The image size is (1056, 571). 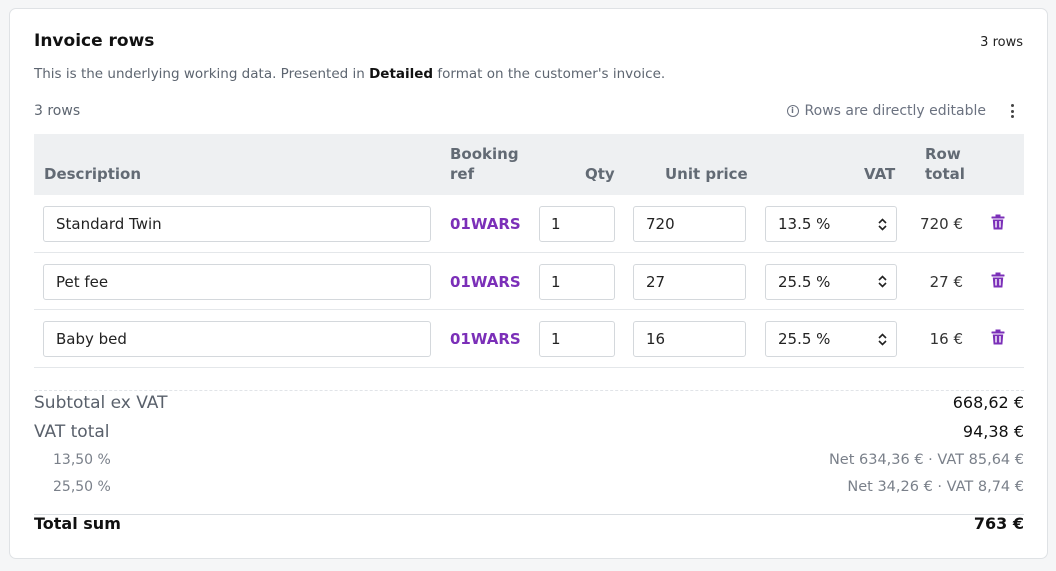 I want to click on vat-select: 13.5 %, so click(x=831, y=224).